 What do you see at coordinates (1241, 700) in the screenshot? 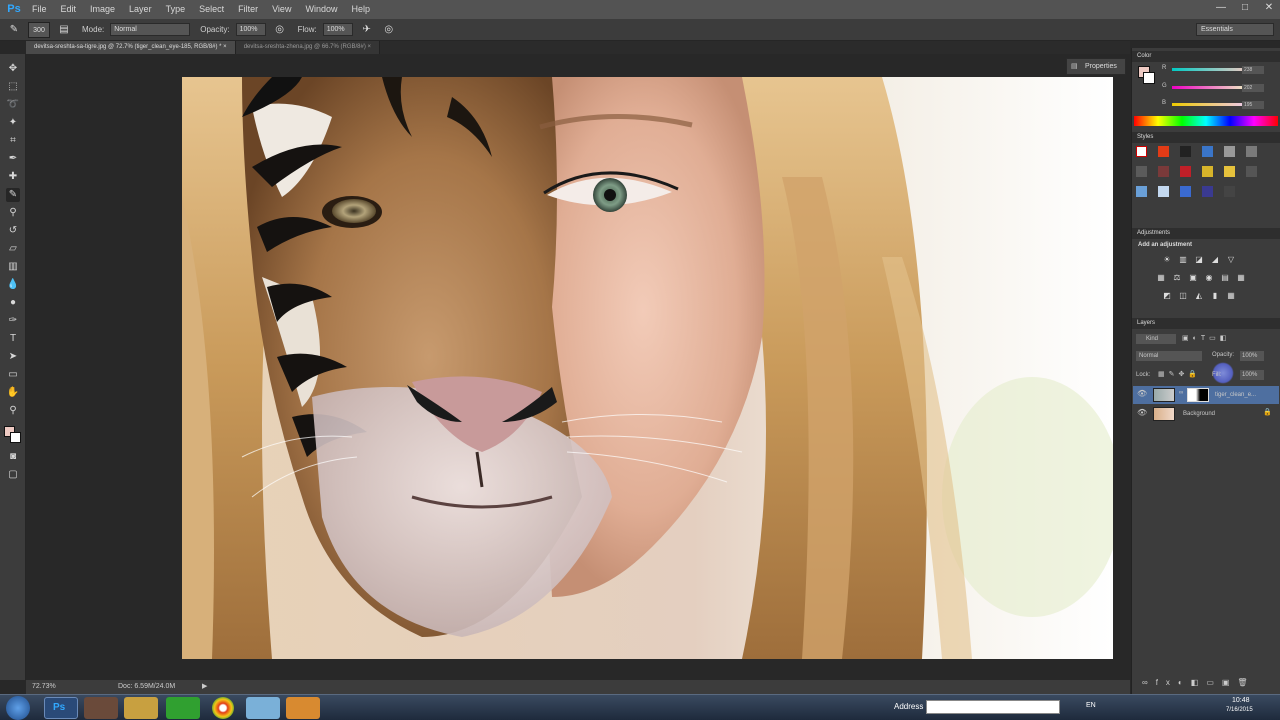
I see `clock-time: 10:48` at bounding box center [1241, 700].